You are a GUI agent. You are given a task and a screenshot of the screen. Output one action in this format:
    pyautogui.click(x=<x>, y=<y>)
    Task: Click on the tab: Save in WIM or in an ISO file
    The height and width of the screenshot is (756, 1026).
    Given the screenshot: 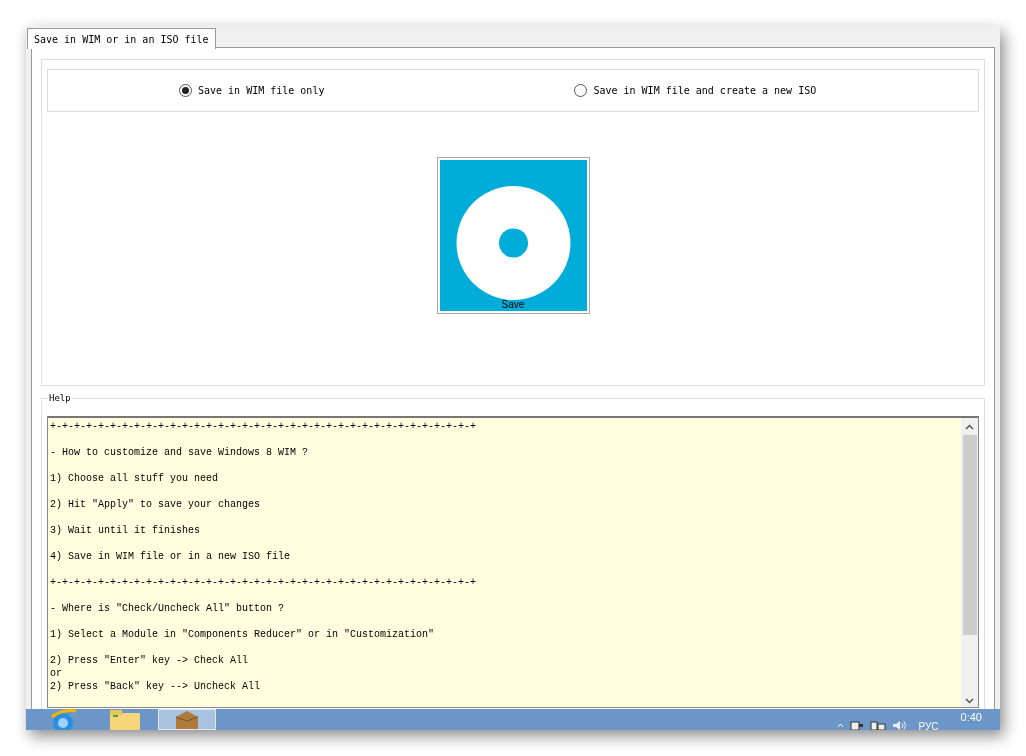 What is the action you would take?
    pyautogui.click(x=121, y=38)
    